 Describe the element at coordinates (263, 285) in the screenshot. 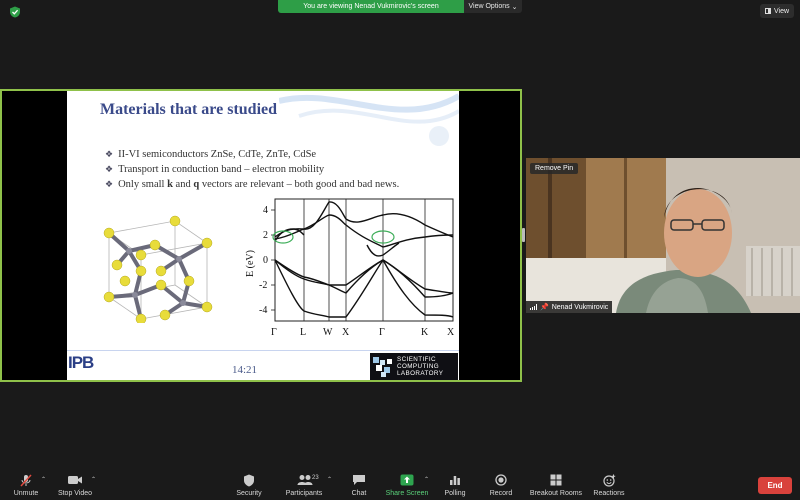

I see `ytick-label: -2` at that location.